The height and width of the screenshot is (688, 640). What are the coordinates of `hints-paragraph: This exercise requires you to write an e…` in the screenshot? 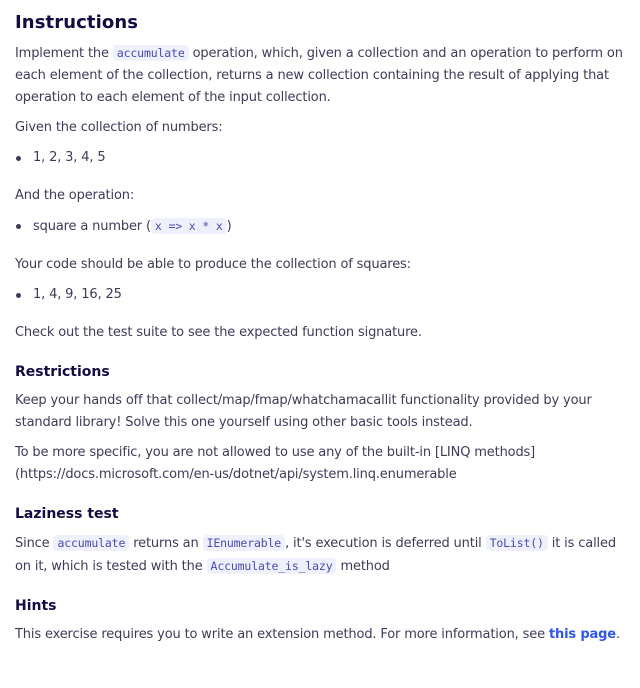 It's located at (322, 635).